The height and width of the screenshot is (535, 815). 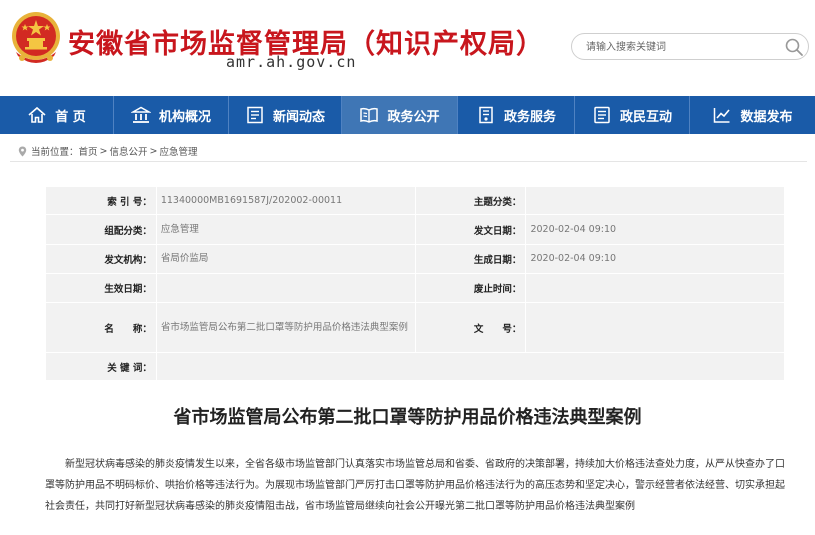 What do you see at coordinates (184, 117) in the screenshot?
I see `nav-label: 机构概况` at bounding box center [184, 117].